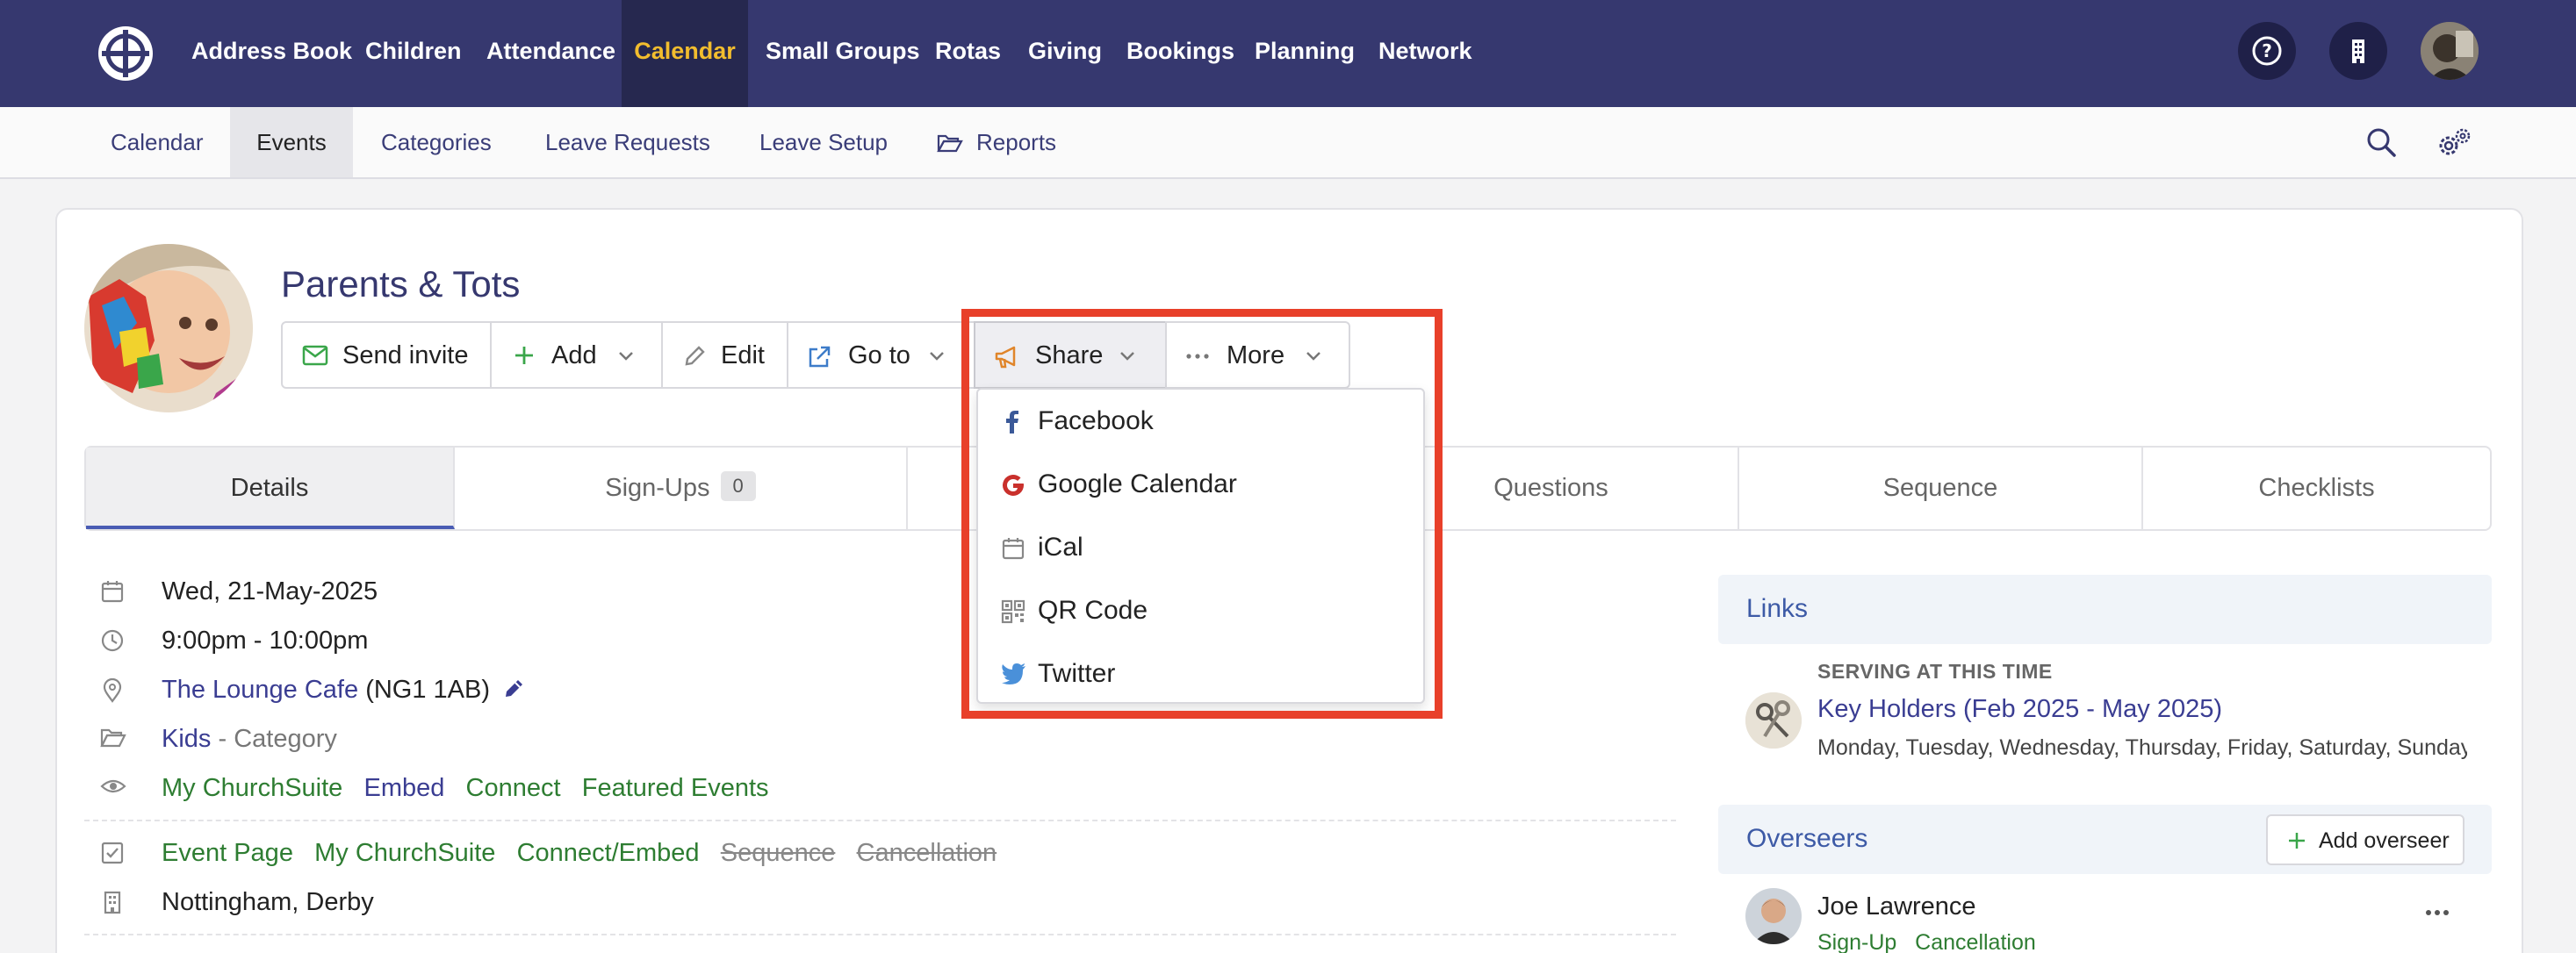 This screenshot has height=953, width=2576. I want to click on user-avatar, so click(2450, 51).